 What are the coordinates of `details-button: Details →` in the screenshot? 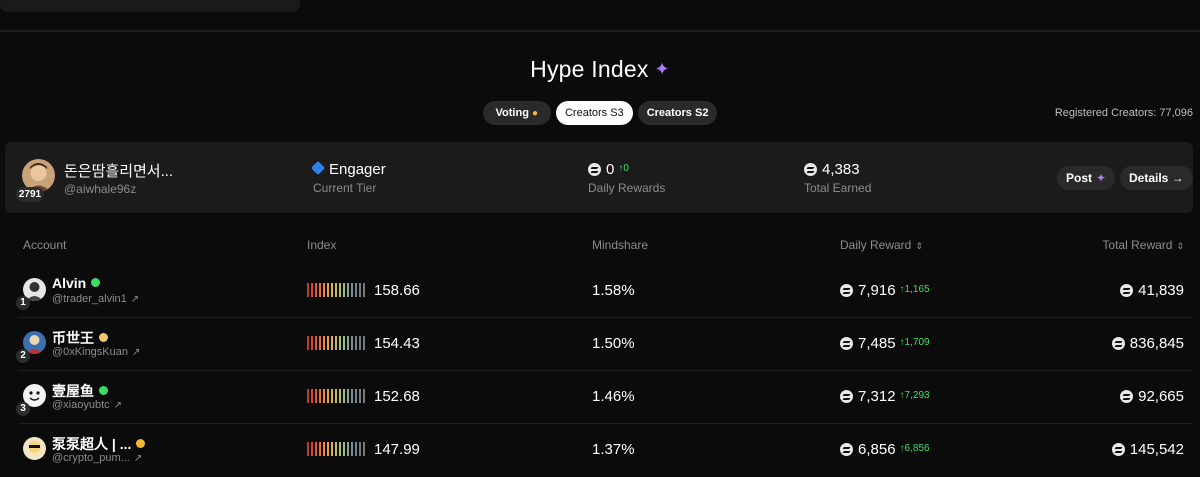 It's located at (1156, 178).